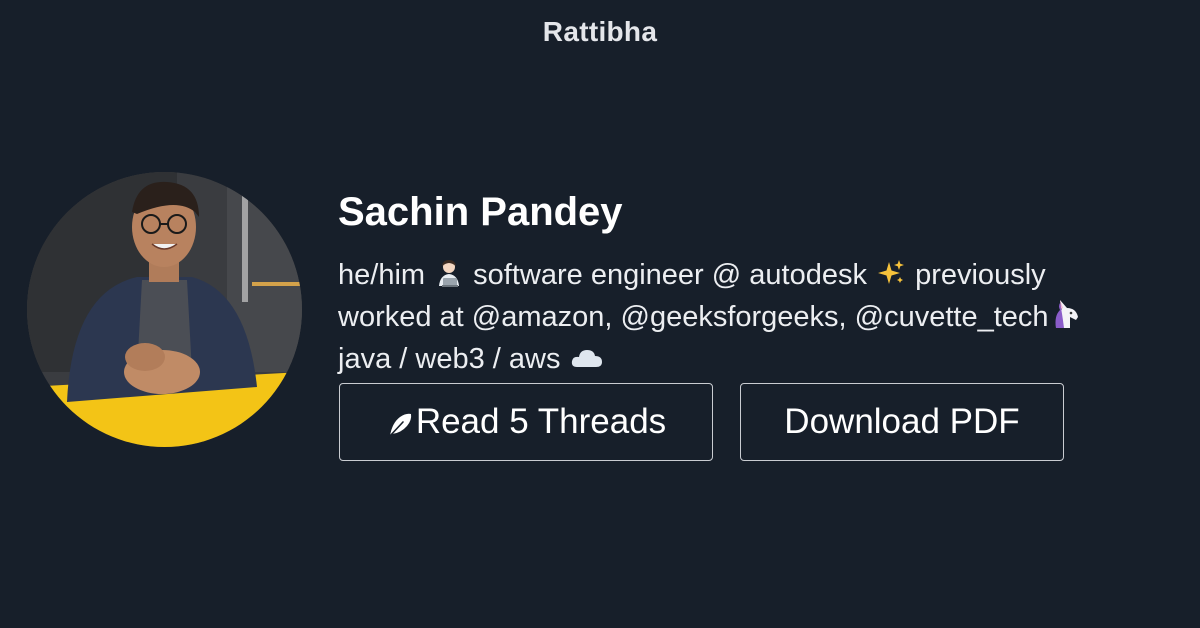  Describe the element at coordinates (670, 275) in the screenshot. I see `bio-text: software engineer @ autodesk` at that location.